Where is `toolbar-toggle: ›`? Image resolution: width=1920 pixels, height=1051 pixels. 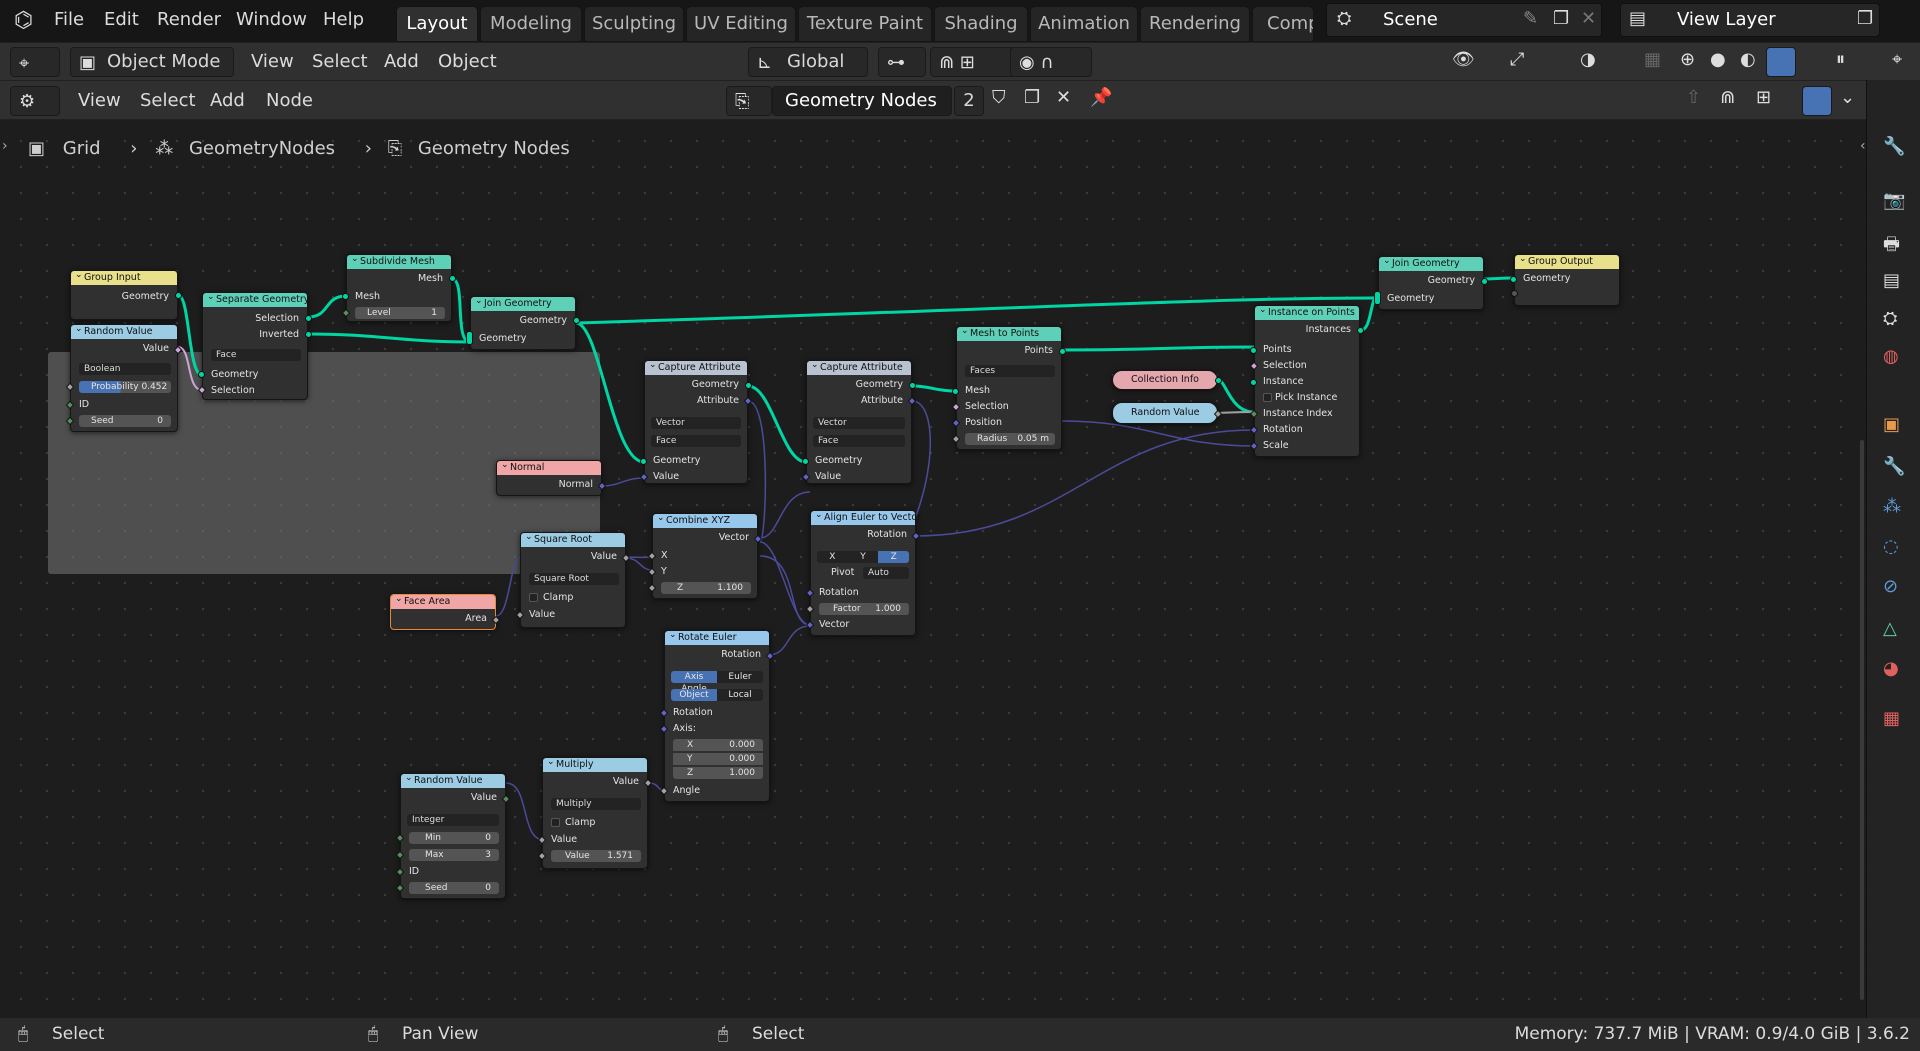
toolbar-toggle: › is located at coordinates (5, 146).